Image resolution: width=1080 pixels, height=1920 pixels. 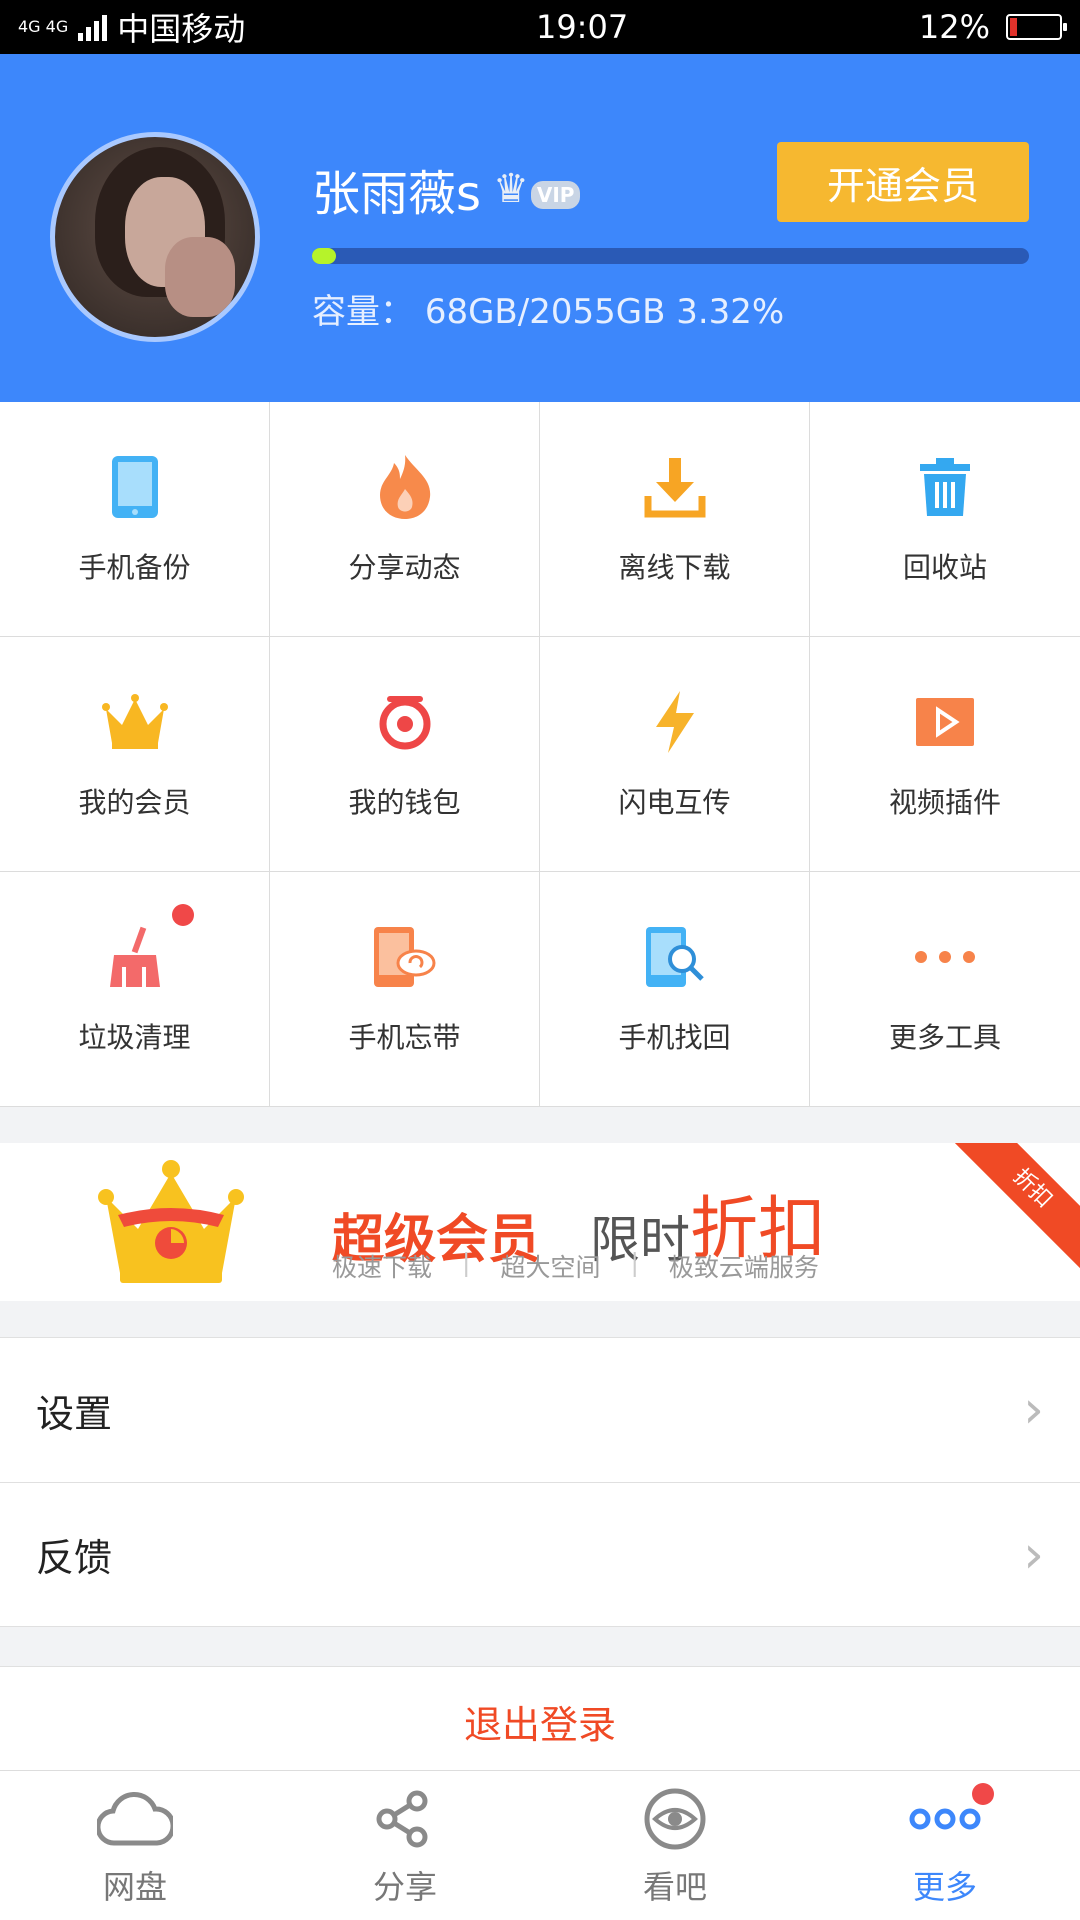 What do you see at coordinates (405, 1819) in the screenshot?
I see `share-icon` at bounding box center [405, 1819].